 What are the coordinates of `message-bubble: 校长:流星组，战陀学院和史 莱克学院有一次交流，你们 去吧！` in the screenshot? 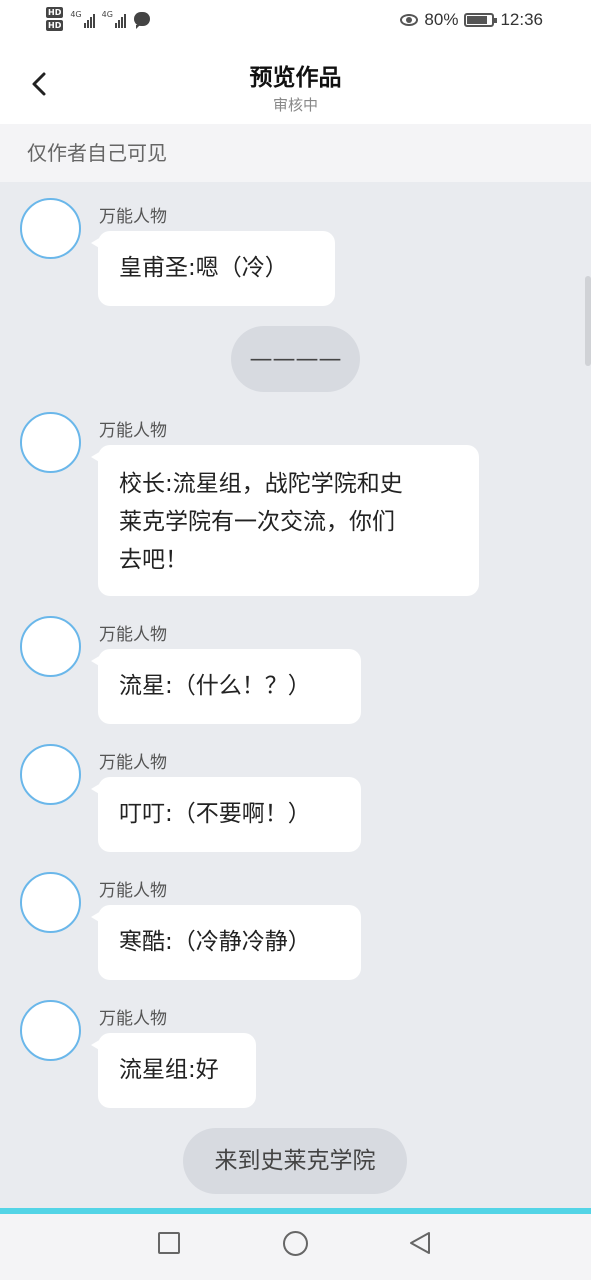 It's located at (285, 520).